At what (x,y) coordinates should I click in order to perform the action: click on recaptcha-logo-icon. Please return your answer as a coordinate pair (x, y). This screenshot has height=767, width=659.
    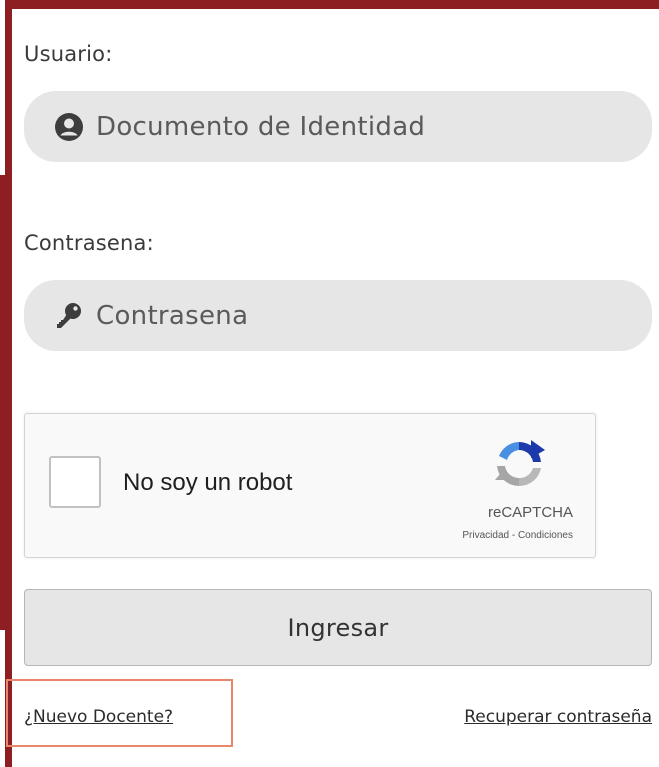
    Looking at the image, I should click on (519, 464).